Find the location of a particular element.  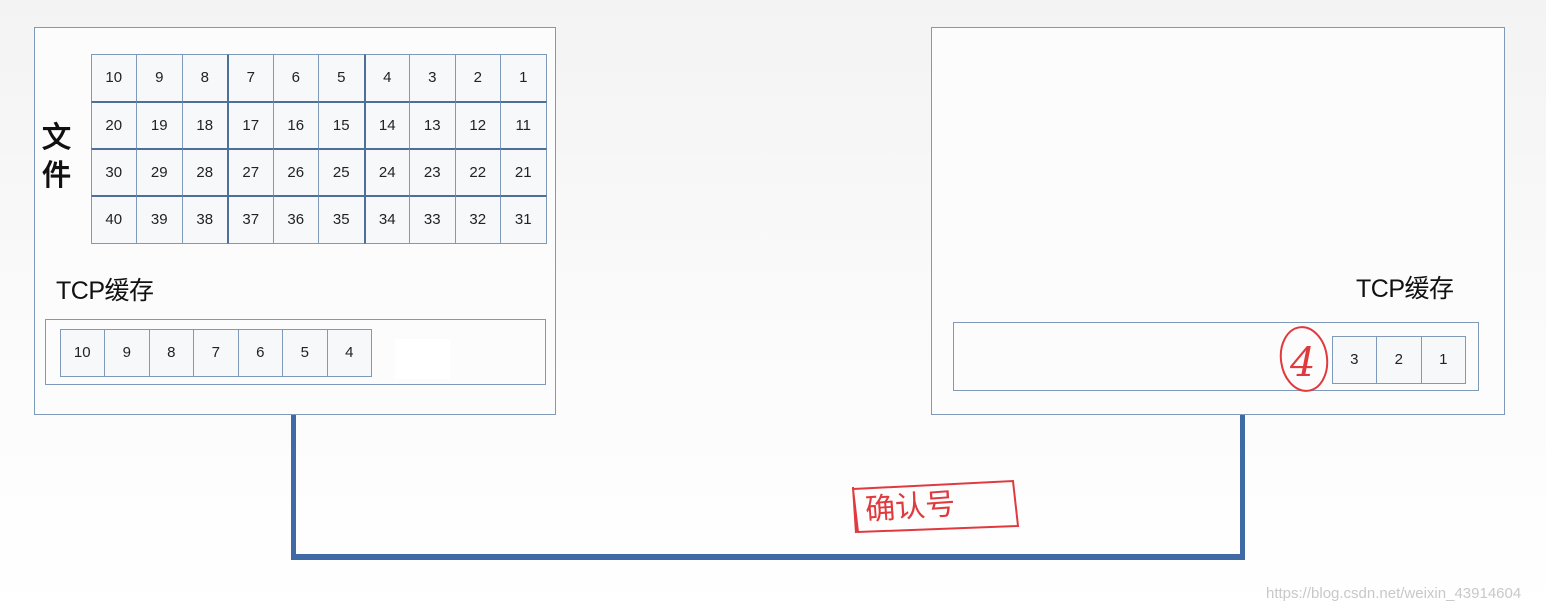

circled-number: 4 is located at coordinates (1302, 363).